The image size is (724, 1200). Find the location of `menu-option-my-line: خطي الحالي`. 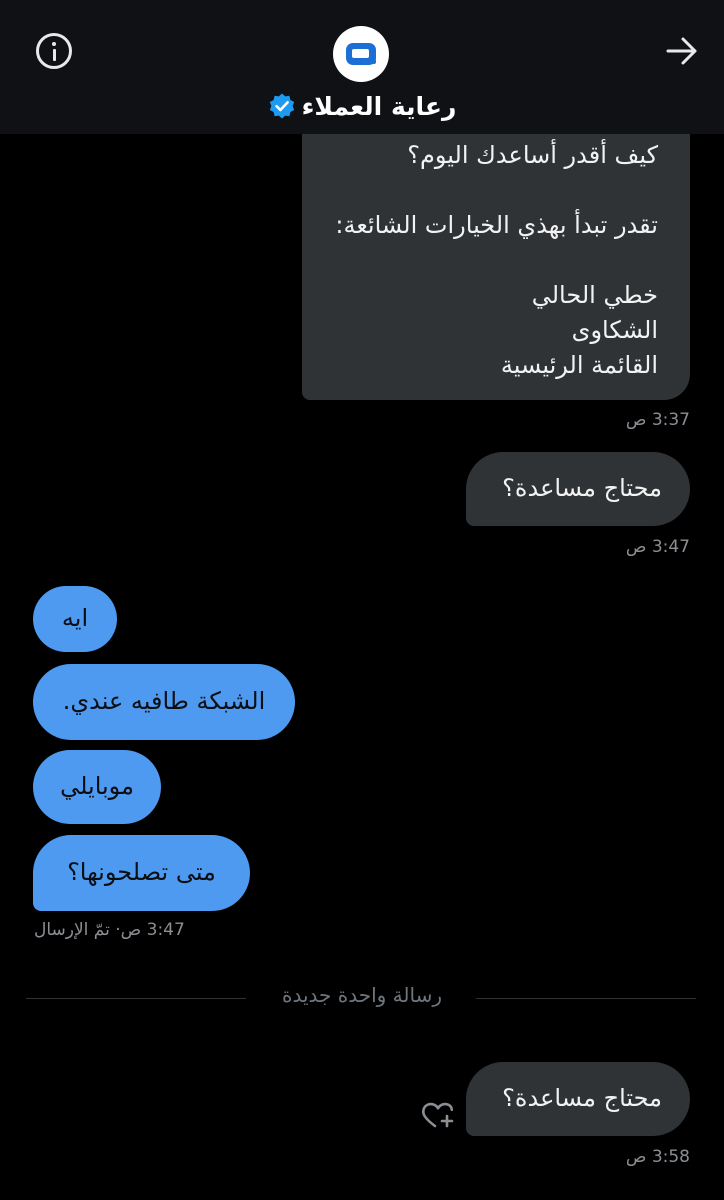

menu-option-my-line: خطي الحالي is located at coordinates (495, 295).